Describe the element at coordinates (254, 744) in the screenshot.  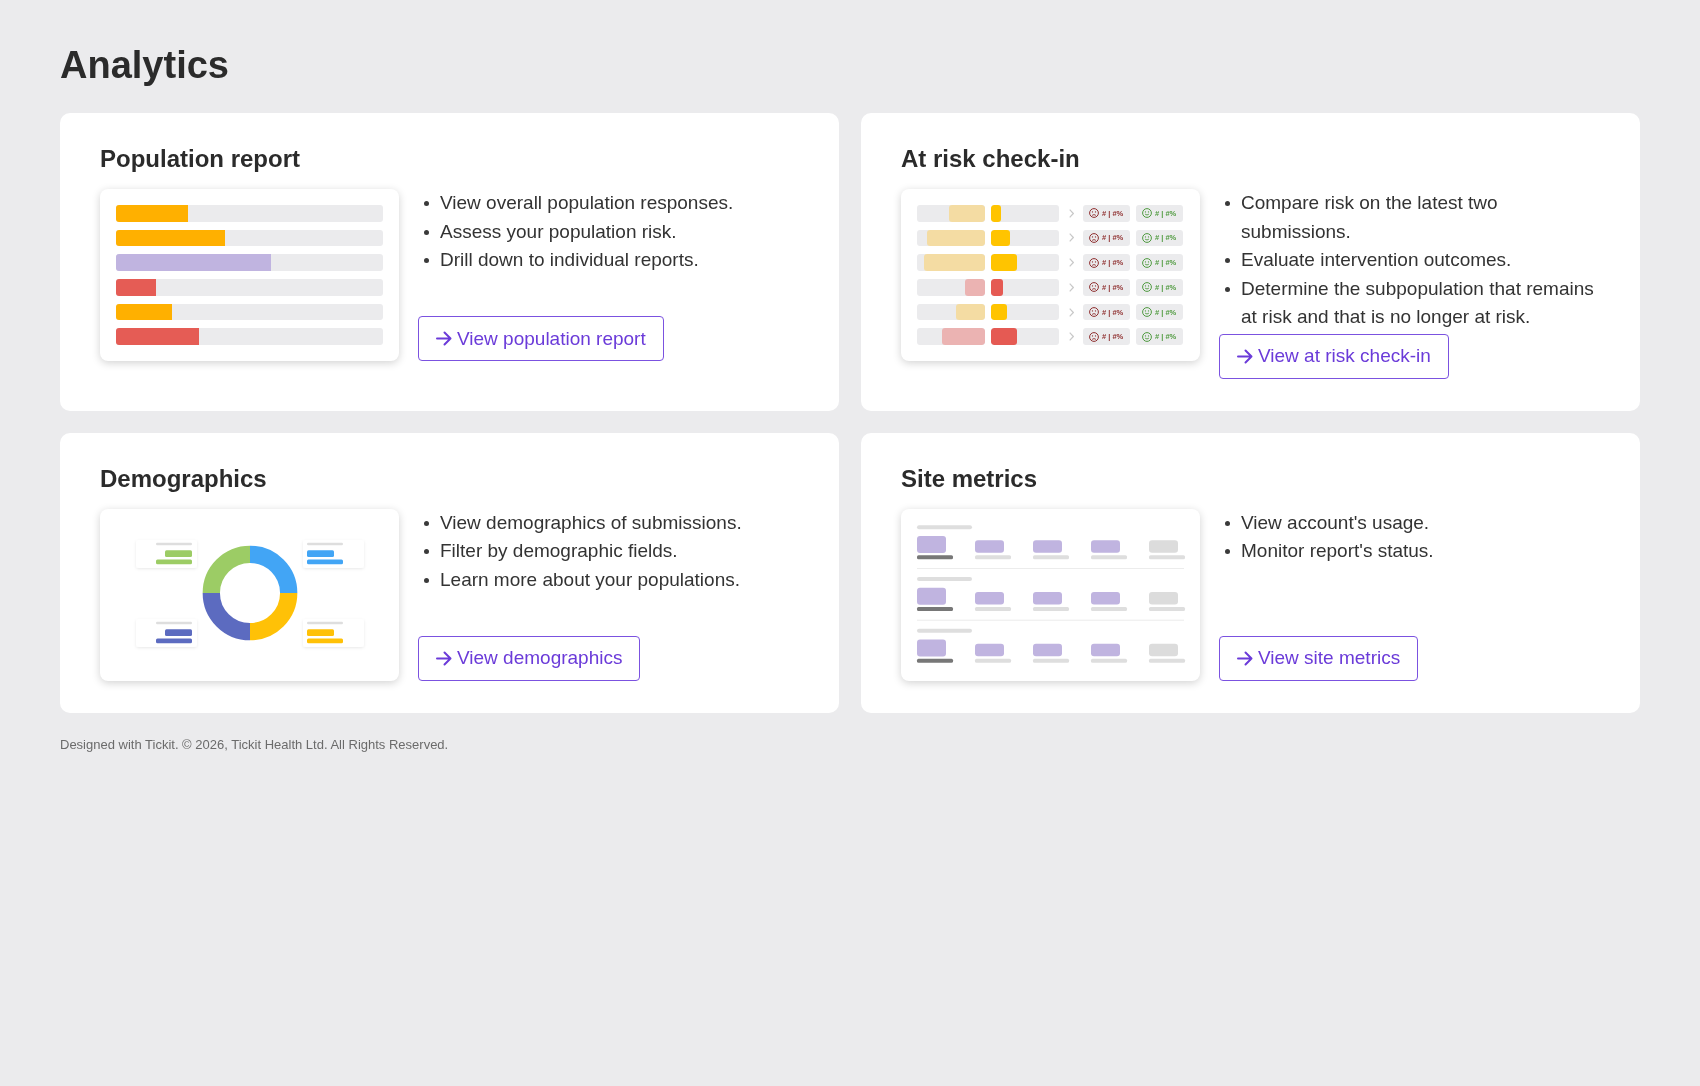
I see `footer-text: Designed with Tickit. © 2026, Tickit Health Ltd. All Rights Reserved.` at that location.